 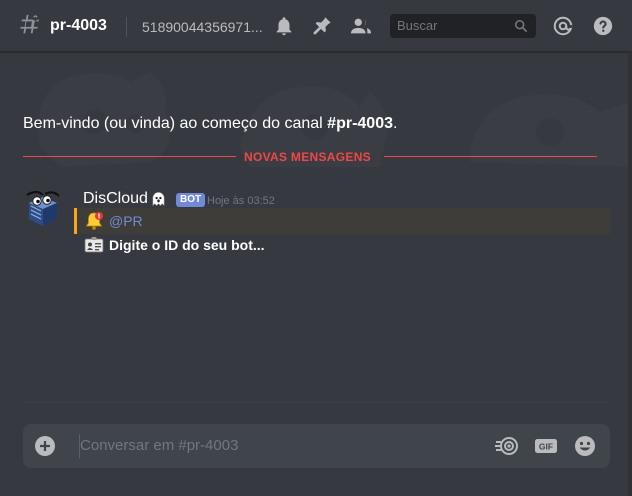 What do you see at coordinates (159, 446) in the screenshot?
I see `message-input: Conversar em #pr-4003` at bounding box center [159, 446].